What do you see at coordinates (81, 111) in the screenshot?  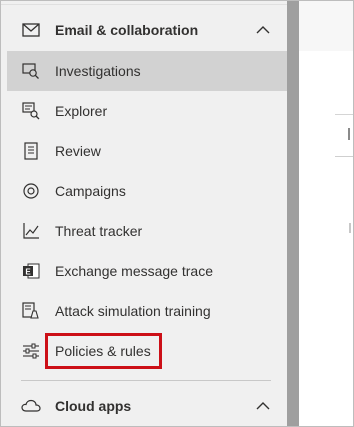 I see `nav-item-label: Explorer` at bounding box center [81, 111].